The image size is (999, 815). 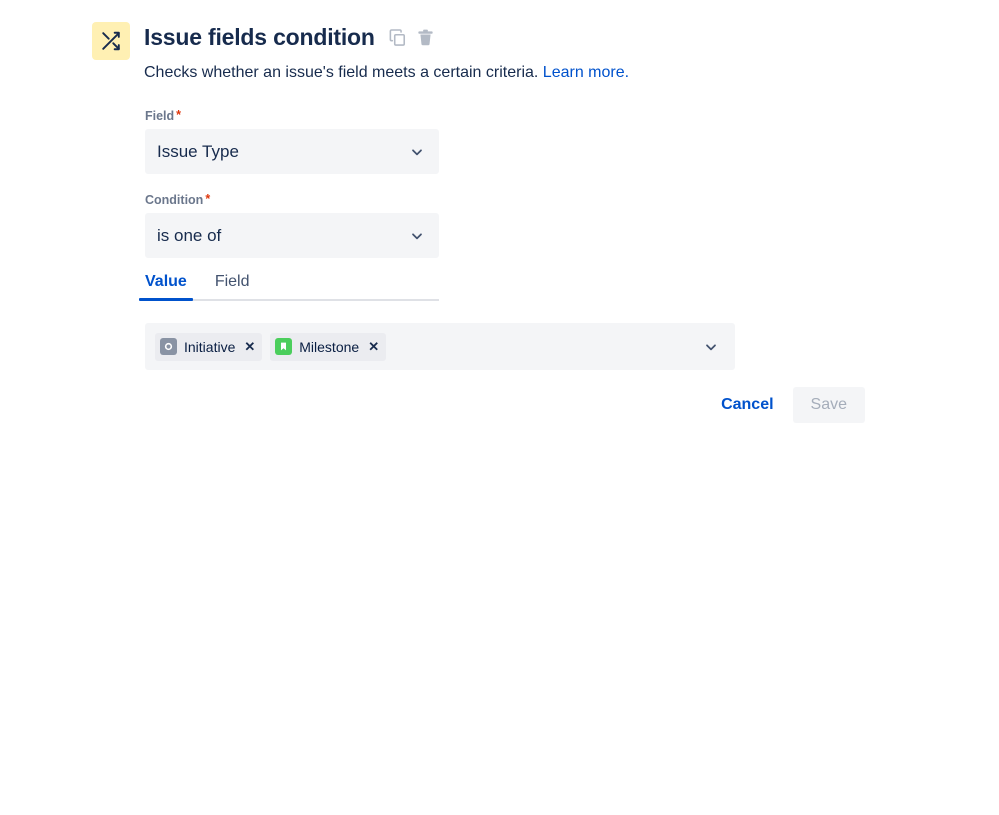 I want to click on chip-initiative-remove-icon: ✕, so click(x=249, y=346).